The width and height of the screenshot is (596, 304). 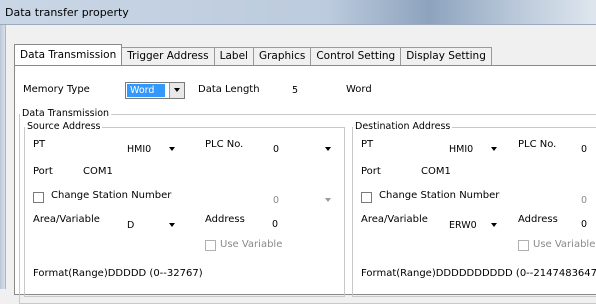 What do you see at coordinates (118, 273) in the screenshot?
I see `source-format-text: Format(Range)DDDDD (0--32767)` at bounding box center [118, 273].